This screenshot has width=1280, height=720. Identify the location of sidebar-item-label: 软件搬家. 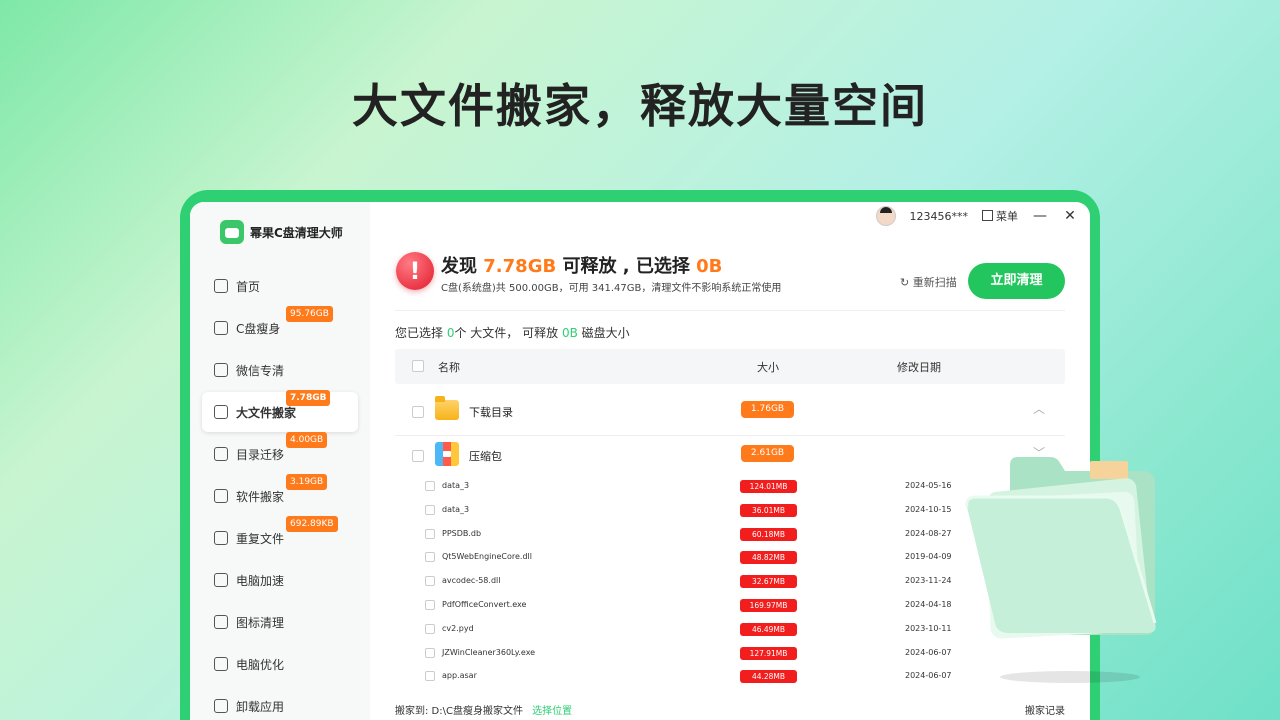
(260, 496).